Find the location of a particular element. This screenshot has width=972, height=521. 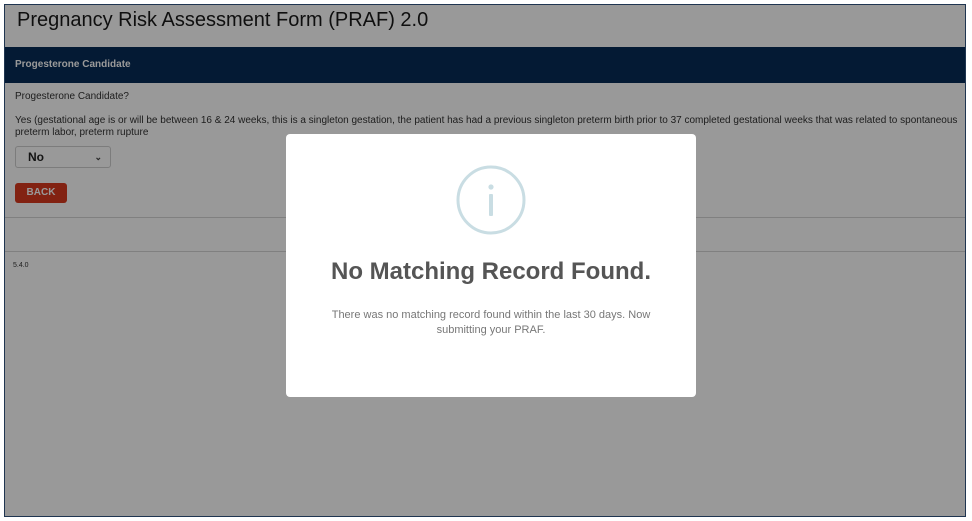

info-icon is located at coordinates (491, 200).